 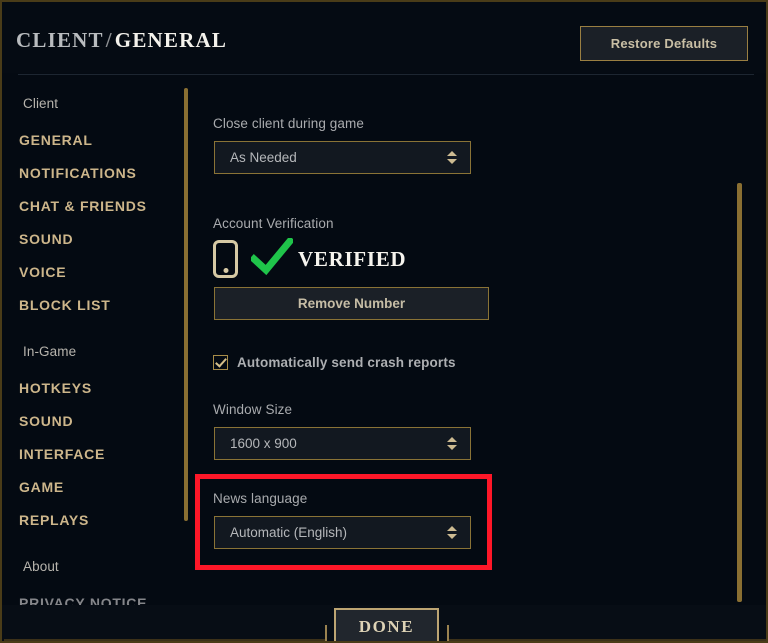 I want to click on account-verification-label: Account Verification, so click(x=273, y=223).